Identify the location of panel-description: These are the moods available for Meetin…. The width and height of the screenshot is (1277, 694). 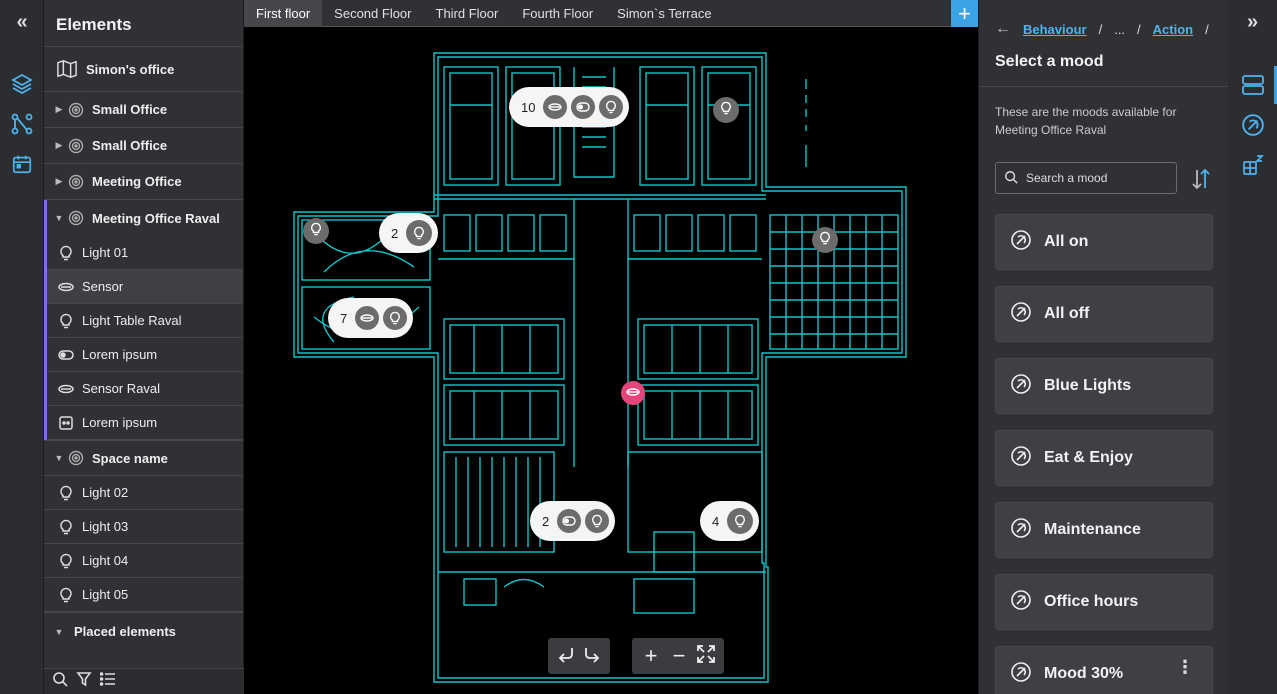
(1086, 121).